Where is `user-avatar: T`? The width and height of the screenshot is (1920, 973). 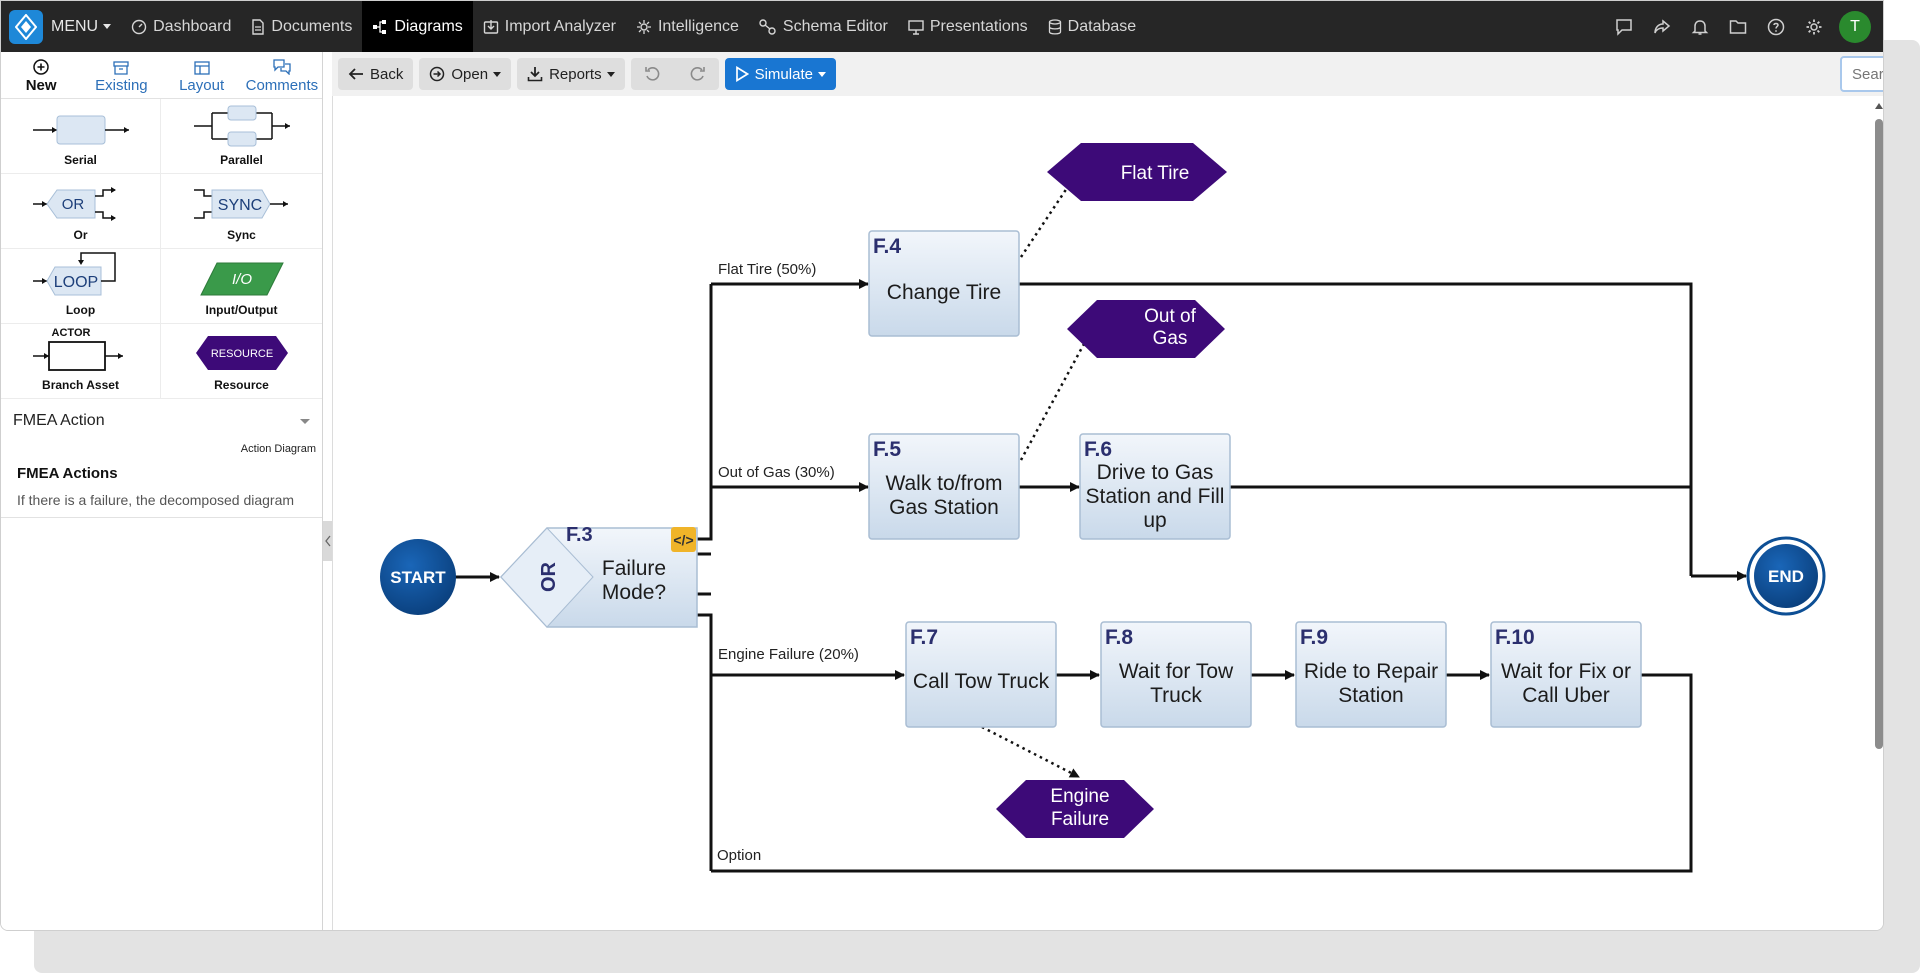 user-avatar: T is located at coordinates (1855, 26).